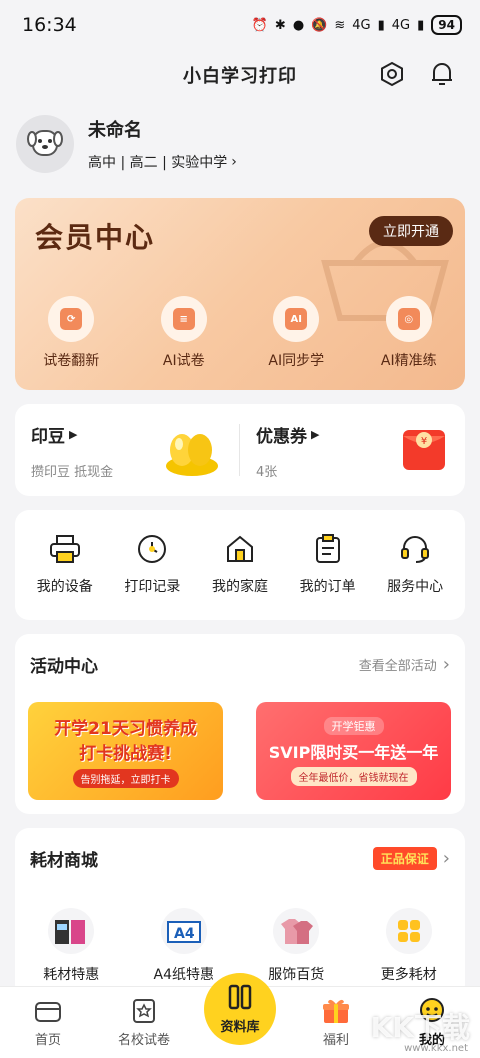 This screenshot has width=480, height=1058. I want to click on svip-promo-banner: 开学钜惠 SVIP限时买一年送一年 全年最低价，省钱就现在, so click(353, 751).